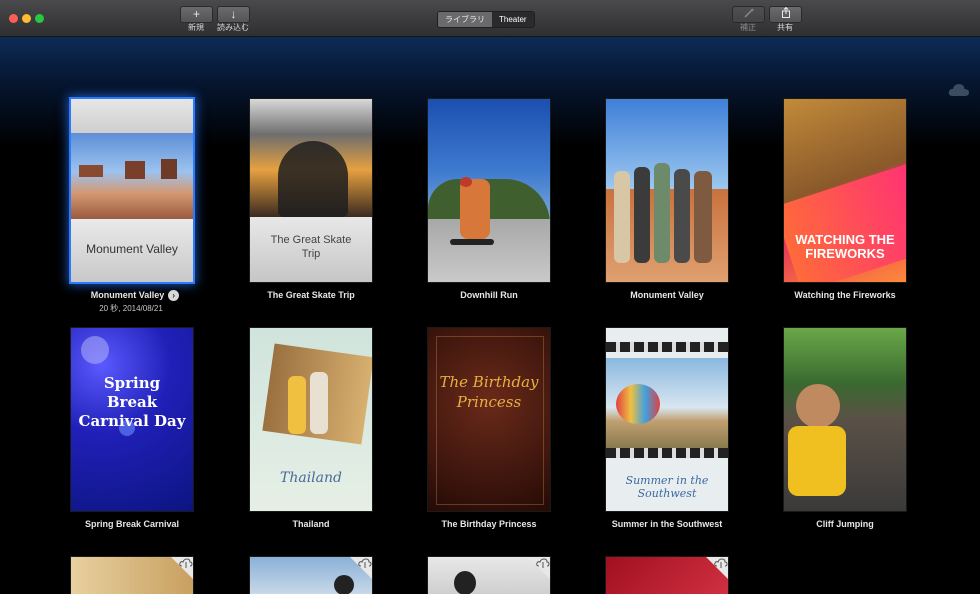 The image size is (980, 594). Describe the element at coordinates (667, 487) in the screenshot. I see `poster-title: Summer in the Southwest` at that location.